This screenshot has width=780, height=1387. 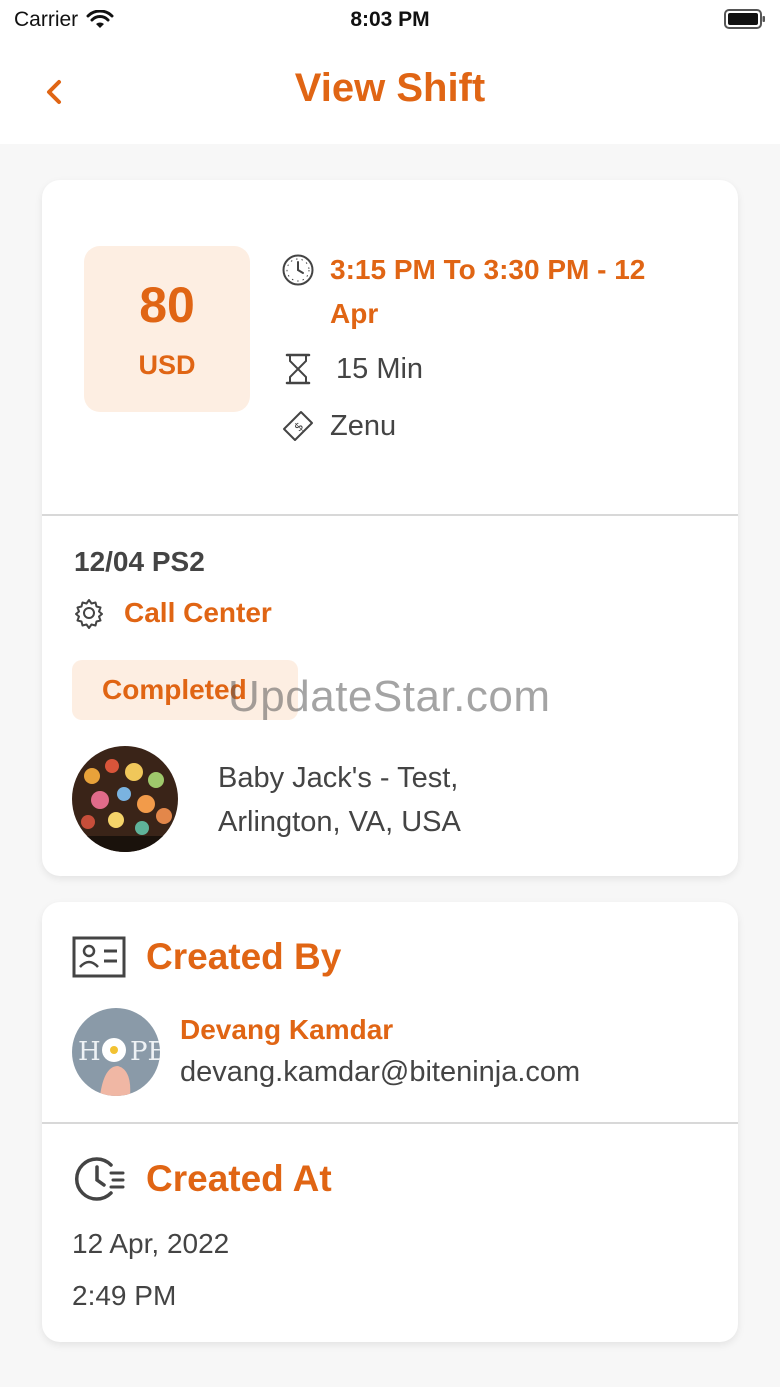 I want to click on department-row: Call Center, so click(x=172, y=613).